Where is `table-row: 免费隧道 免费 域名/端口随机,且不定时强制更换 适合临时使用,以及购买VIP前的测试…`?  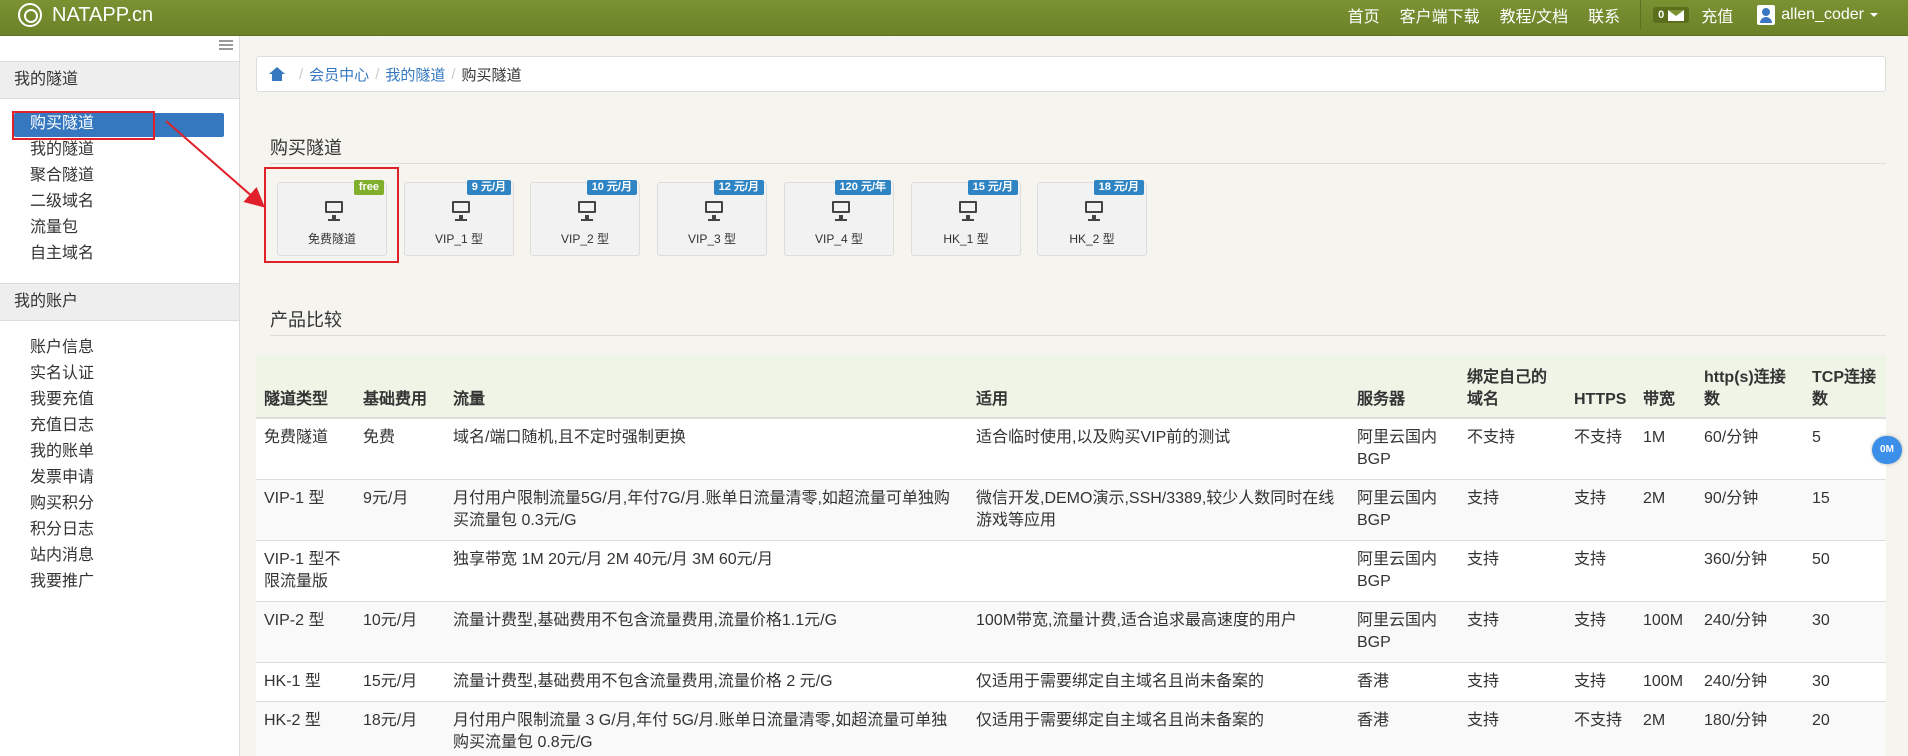 table-row: 免费隧道 免费 域名/端口随机,且不定时强制更换 适合临时使用,以及购买VIP前的测试… is located at coordinates (1071, 449).